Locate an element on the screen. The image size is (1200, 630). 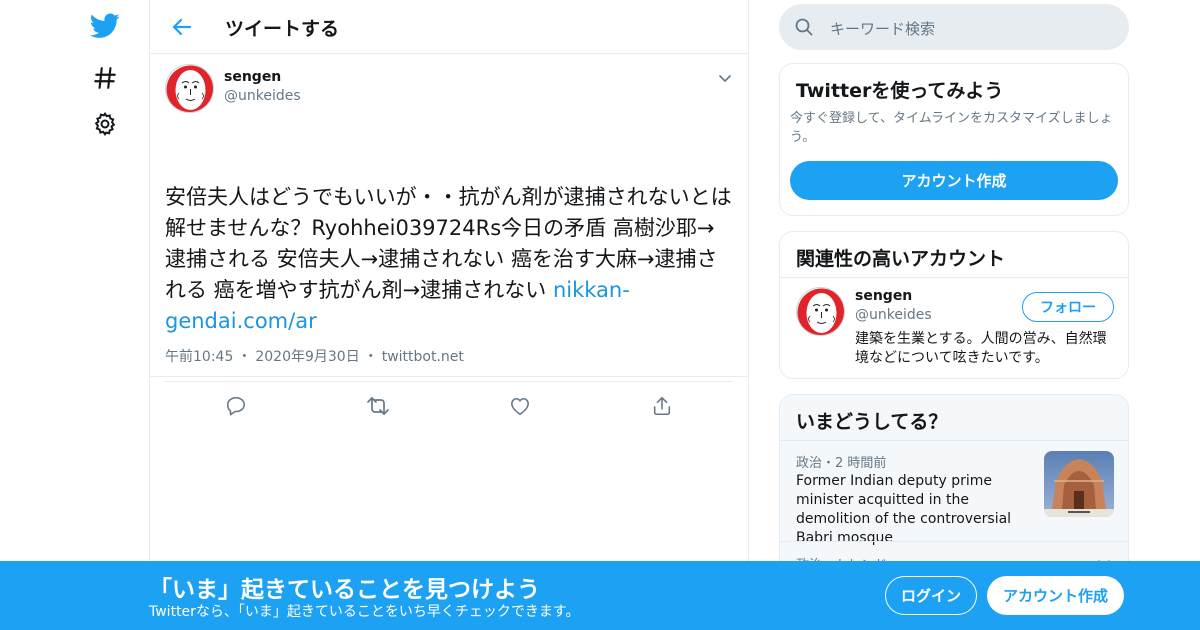
related-account-handle: @unkeides is located at coordinates (893, 315).